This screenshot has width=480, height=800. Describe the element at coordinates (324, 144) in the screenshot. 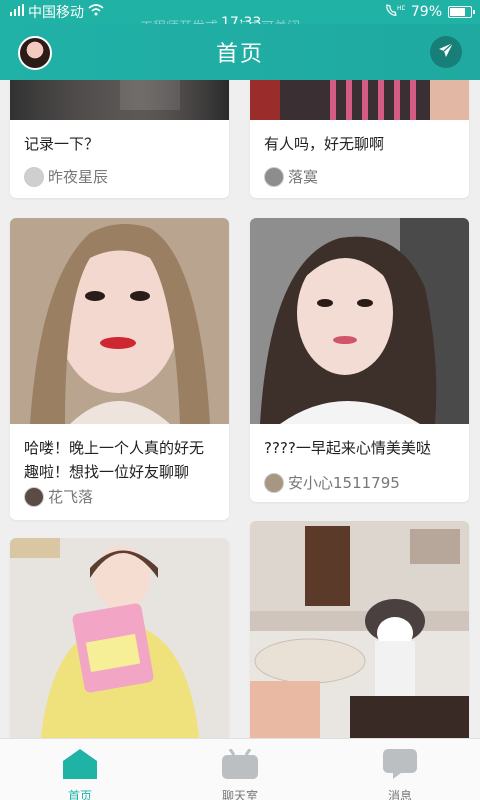

I see `post-caption: 有人吗，好无聊啊` at that location.